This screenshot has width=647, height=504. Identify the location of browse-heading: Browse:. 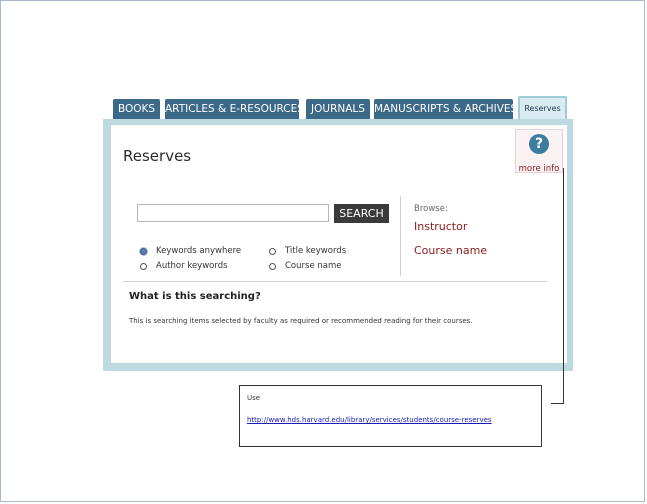
(431, 209).